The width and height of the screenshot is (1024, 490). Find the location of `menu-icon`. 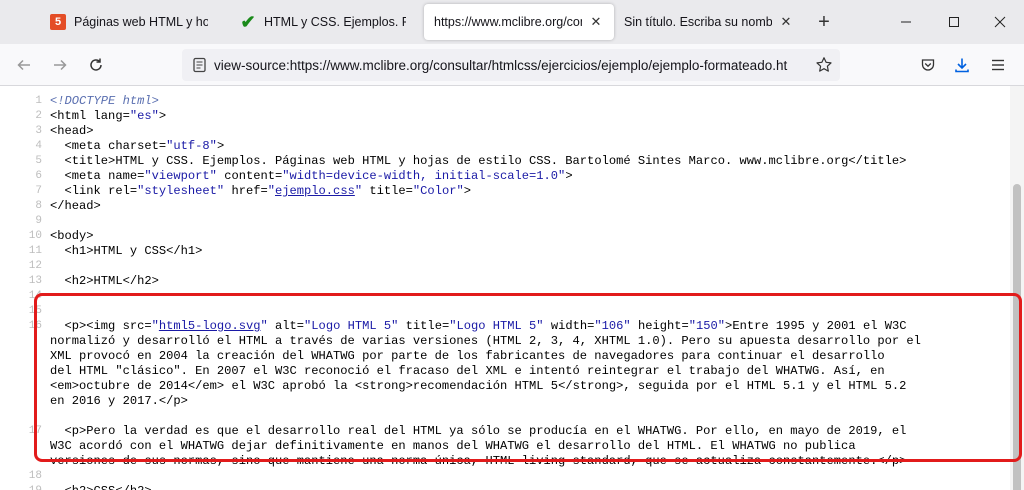

menu-icon is located at coordinates (998, 65).